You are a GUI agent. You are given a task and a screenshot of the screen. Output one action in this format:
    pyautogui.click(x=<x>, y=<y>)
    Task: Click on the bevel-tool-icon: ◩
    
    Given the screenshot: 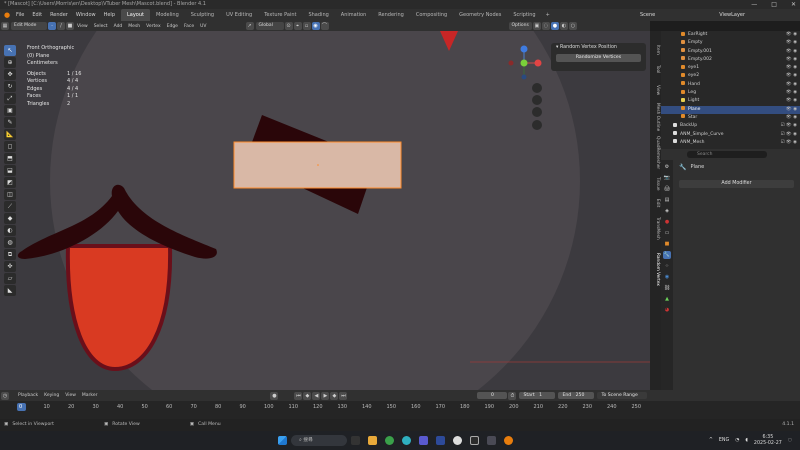 What is the action you would take?
    pyautogui.click(x=10, y=182)
    